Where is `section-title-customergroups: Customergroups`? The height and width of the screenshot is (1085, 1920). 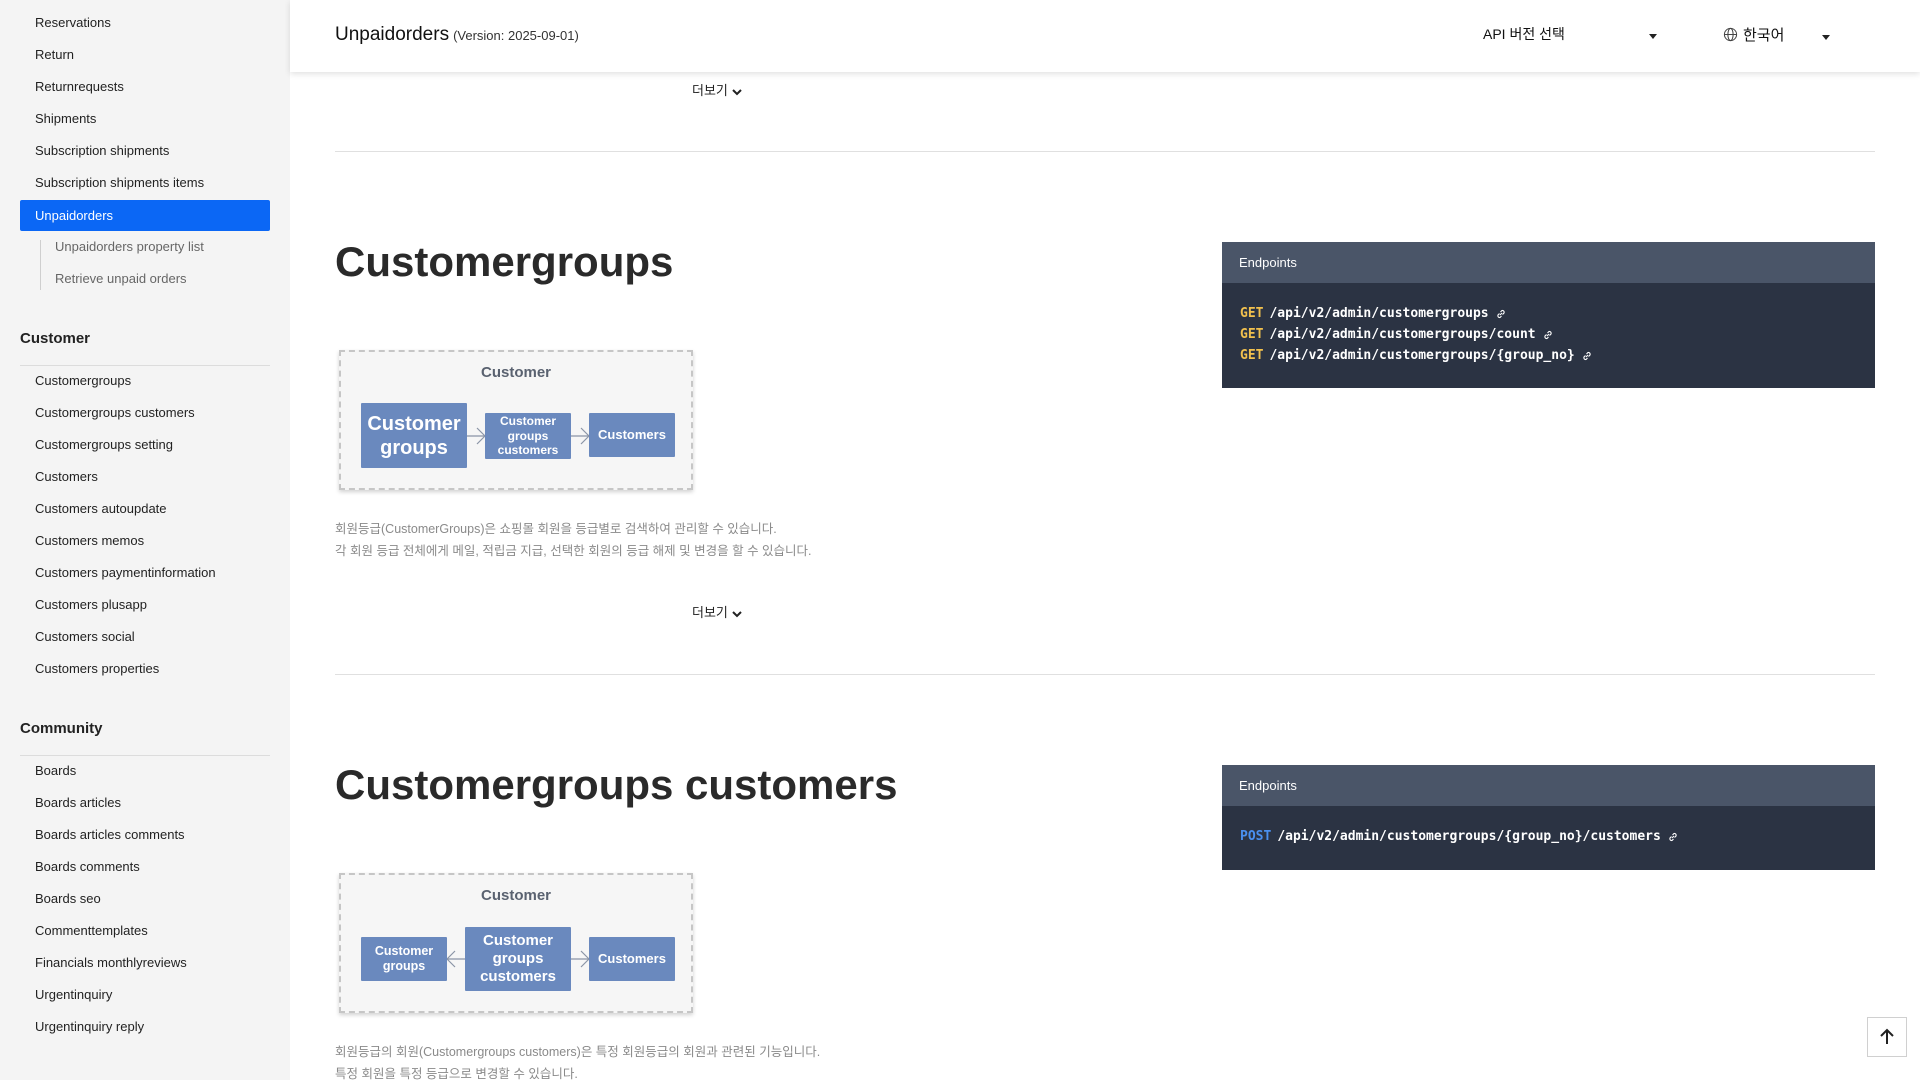 section-title-customergroups: Customergroups is located at coordinates (504, 261).